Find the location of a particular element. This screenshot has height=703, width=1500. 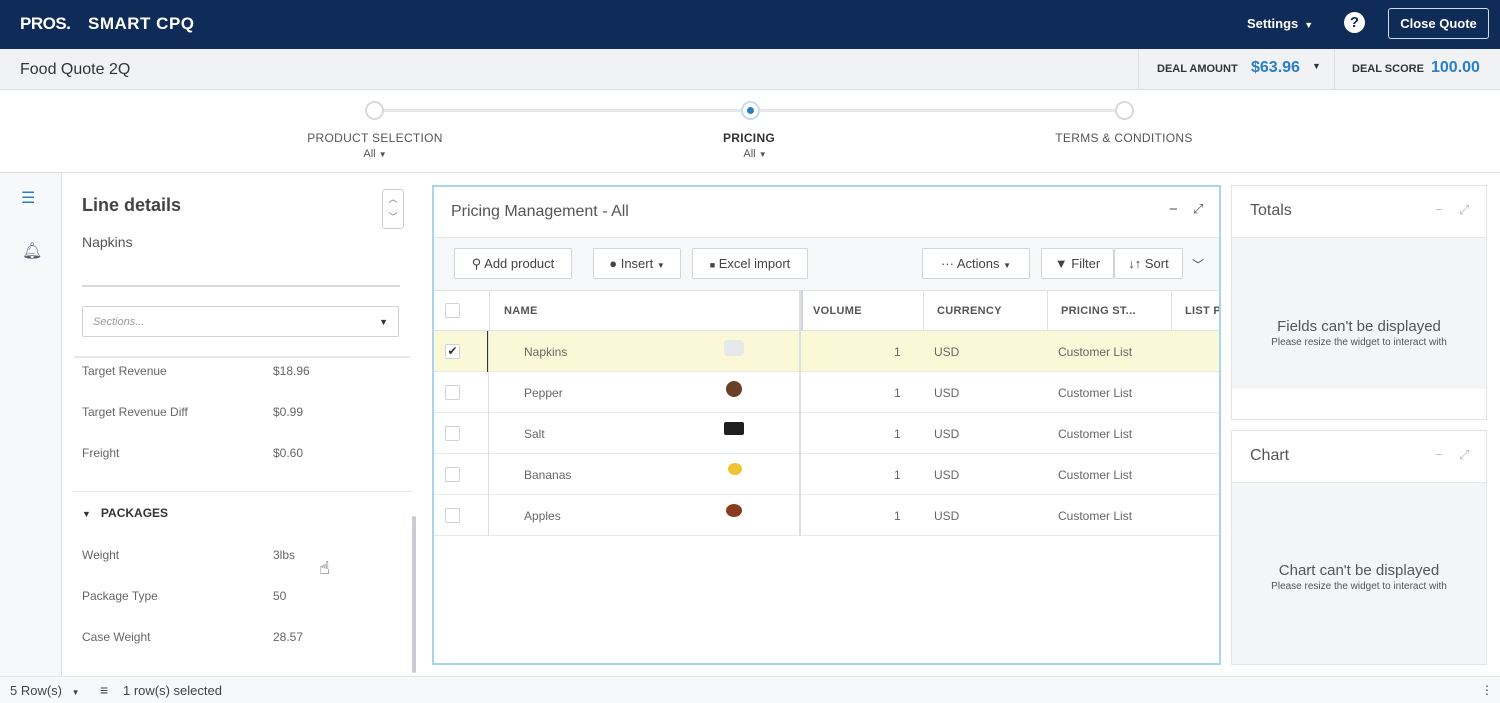

add-product-button: ⚲ Add product is located at coordinates (513, 263).